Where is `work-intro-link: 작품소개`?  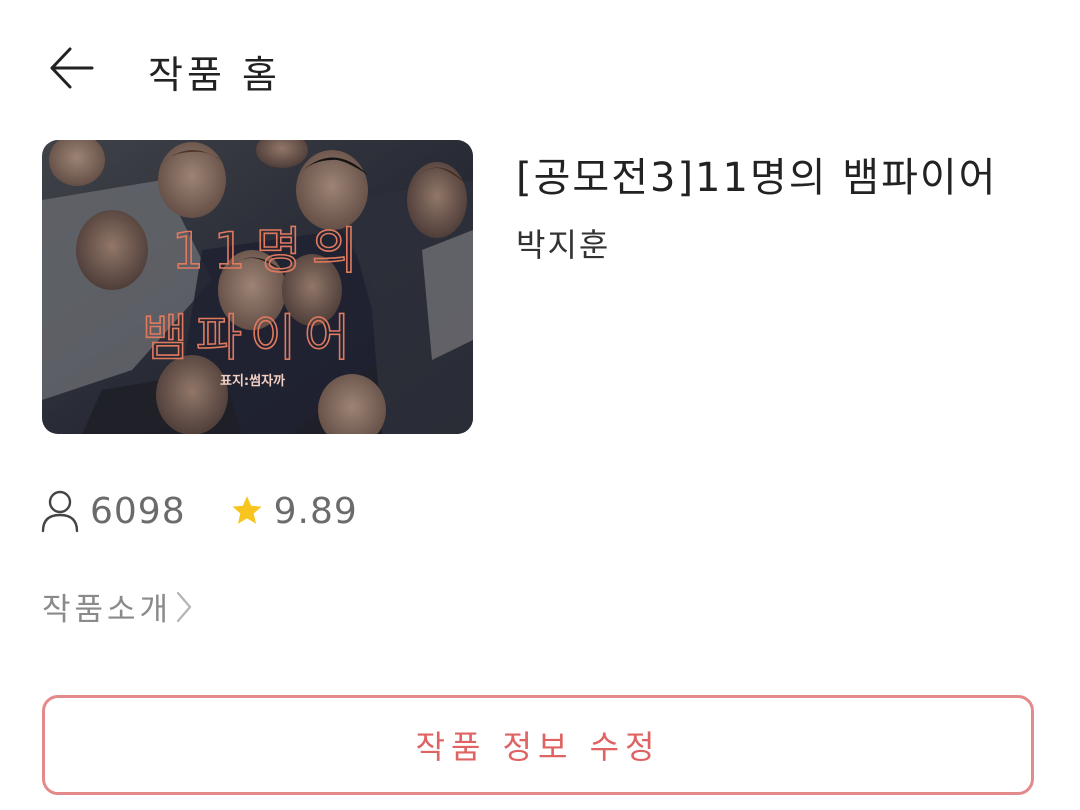
work-intro-link: 작품소개 is located at coordinates (118, 606).